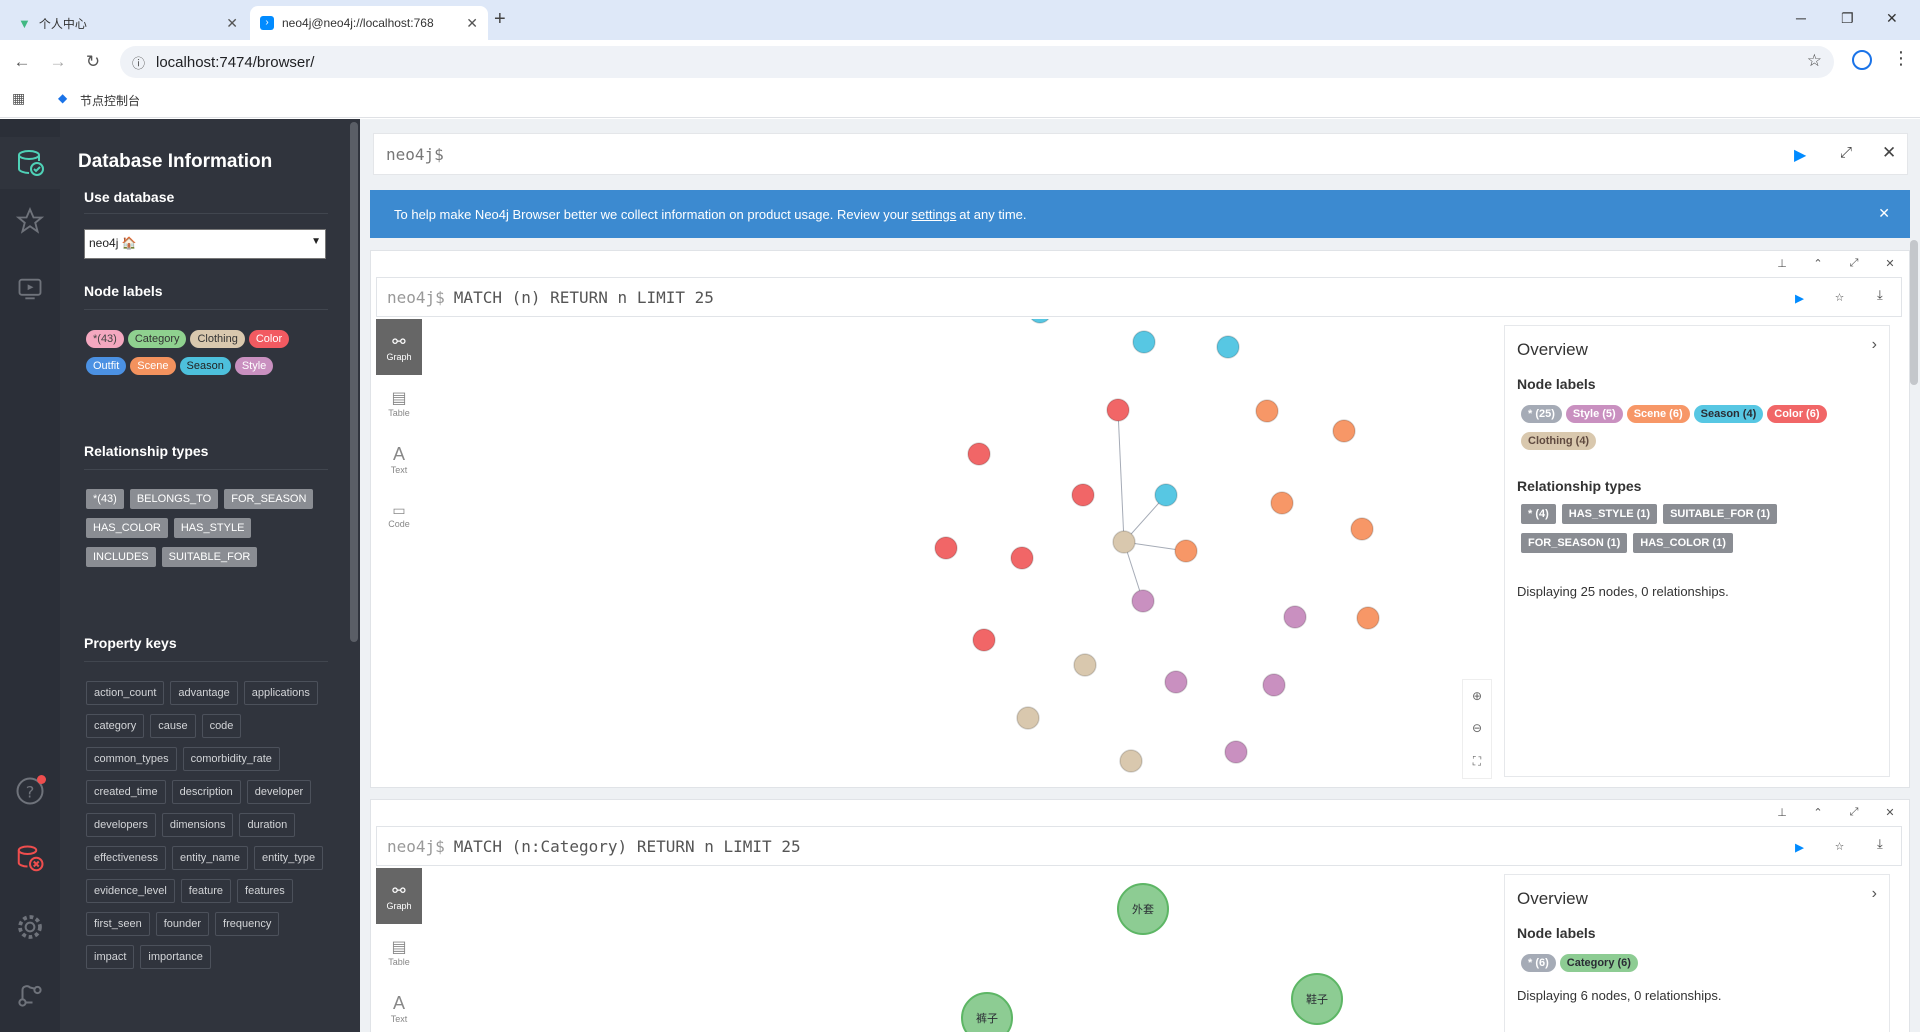 Image resolution: width=1920 pixels, height=1032 pixels. What do you see at coordinates (399, 896) in the screenshot?
I see `graph-view-button: ⚯ Graph` at bounding box center [399, 896].